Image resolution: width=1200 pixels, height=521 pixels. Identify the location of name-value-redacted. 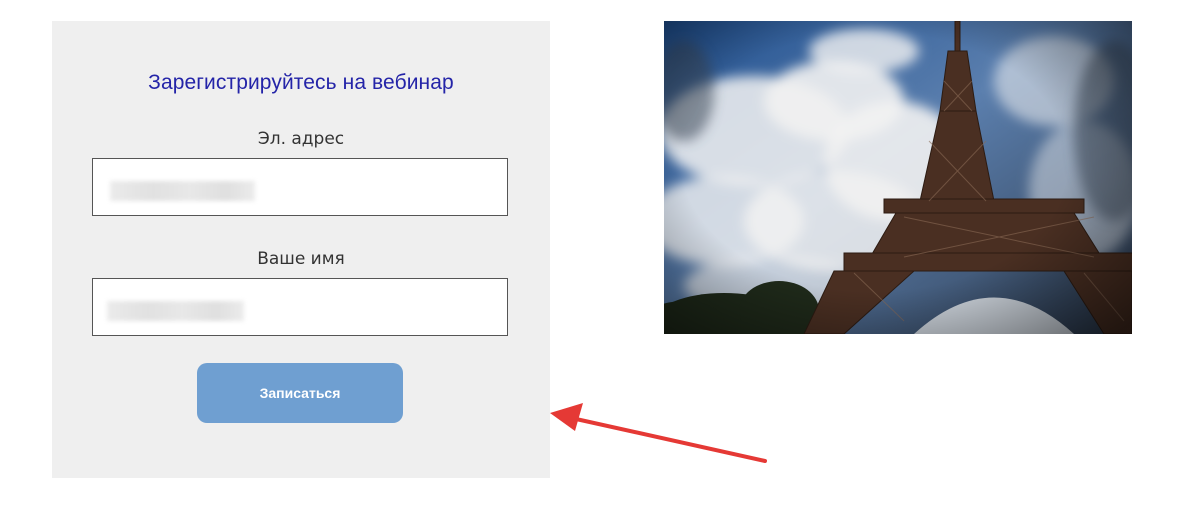
(175, 311).